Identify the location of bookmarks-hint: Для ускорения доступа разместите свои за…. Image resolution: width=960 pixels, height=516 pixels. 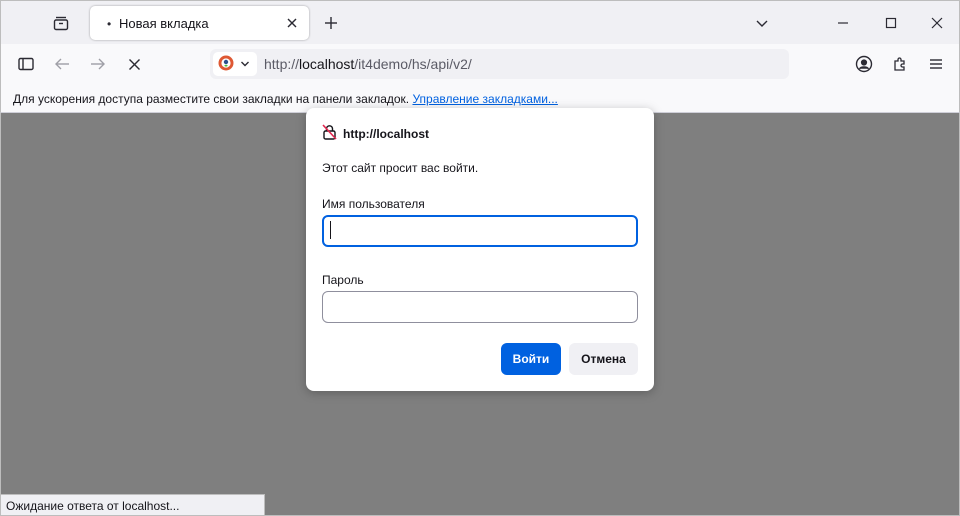
(213, 99).